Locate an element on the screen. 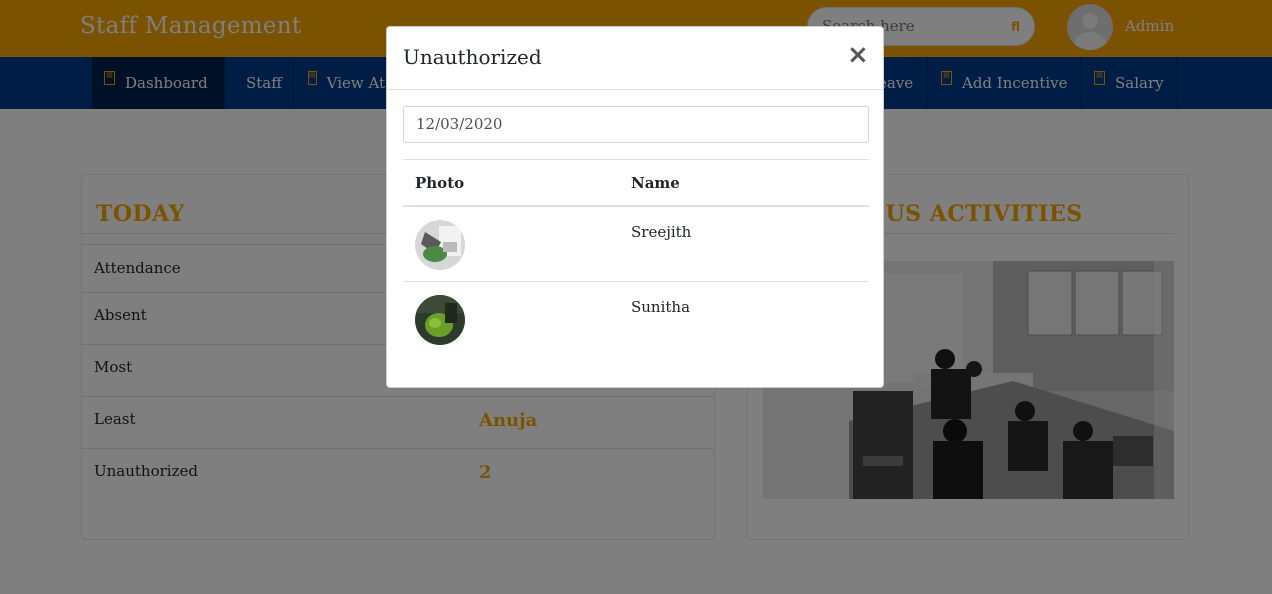 This screenshot has width=1272, height=594. close-icon: × is located at coordinates (858, 55).